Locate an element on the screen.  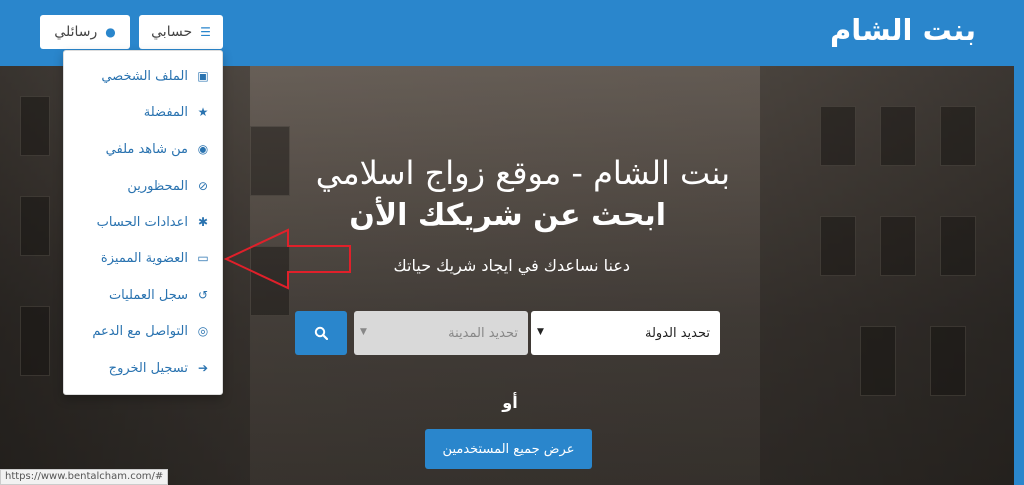
menu-item-label: الملف الشخصي is located at coordinates (144, 76).